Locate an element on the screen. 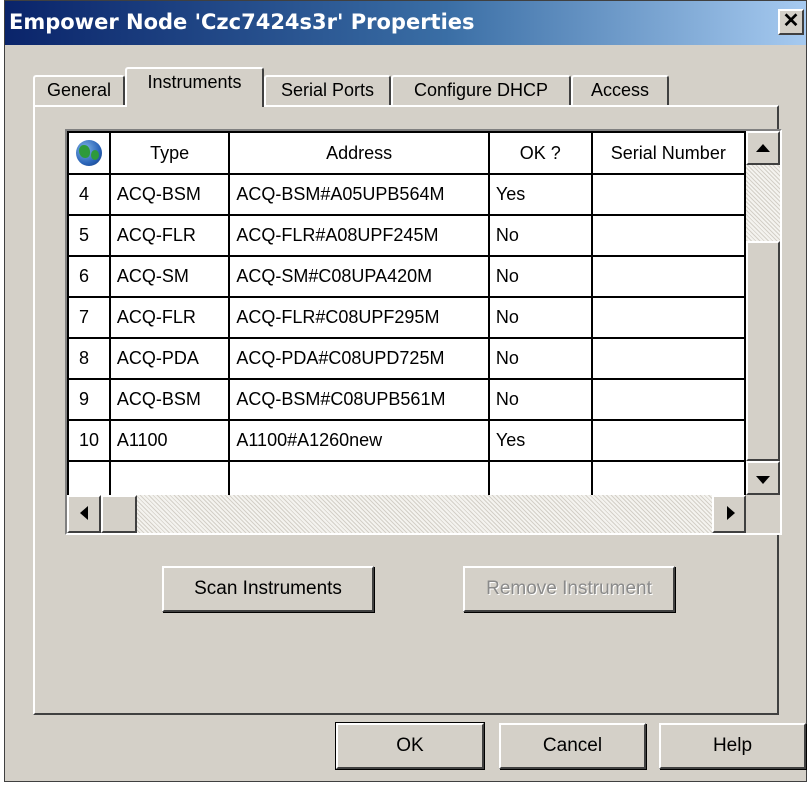 The width and height of the screenshot is (811, 787). column-header-serial-number: Serial Number is located at coordinates (668, 153).